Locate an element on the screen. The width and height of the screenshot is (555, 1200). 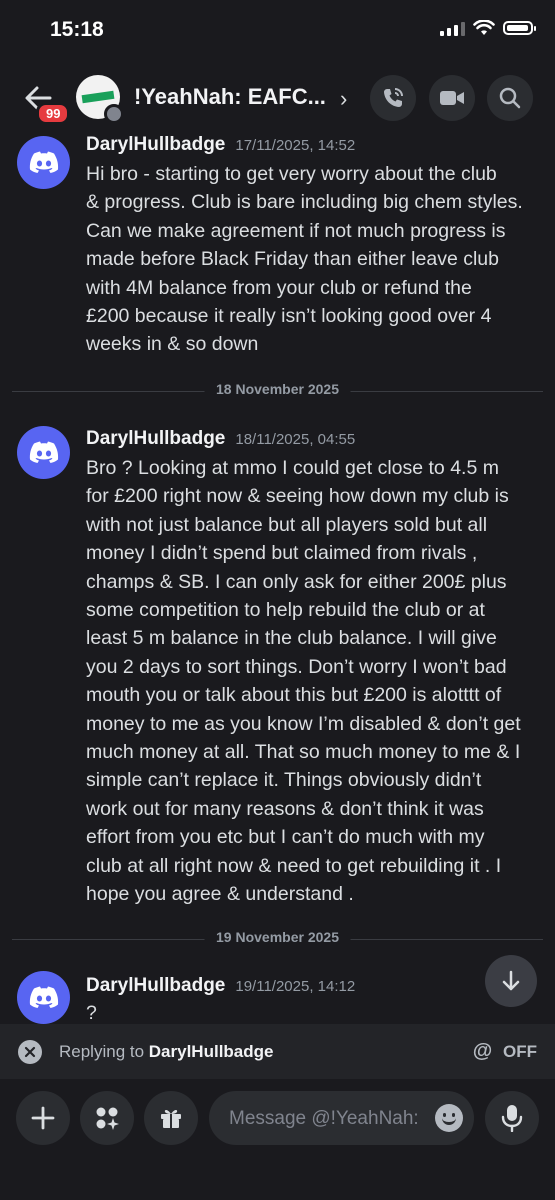
search-icon is located at coordinates (510, 98).